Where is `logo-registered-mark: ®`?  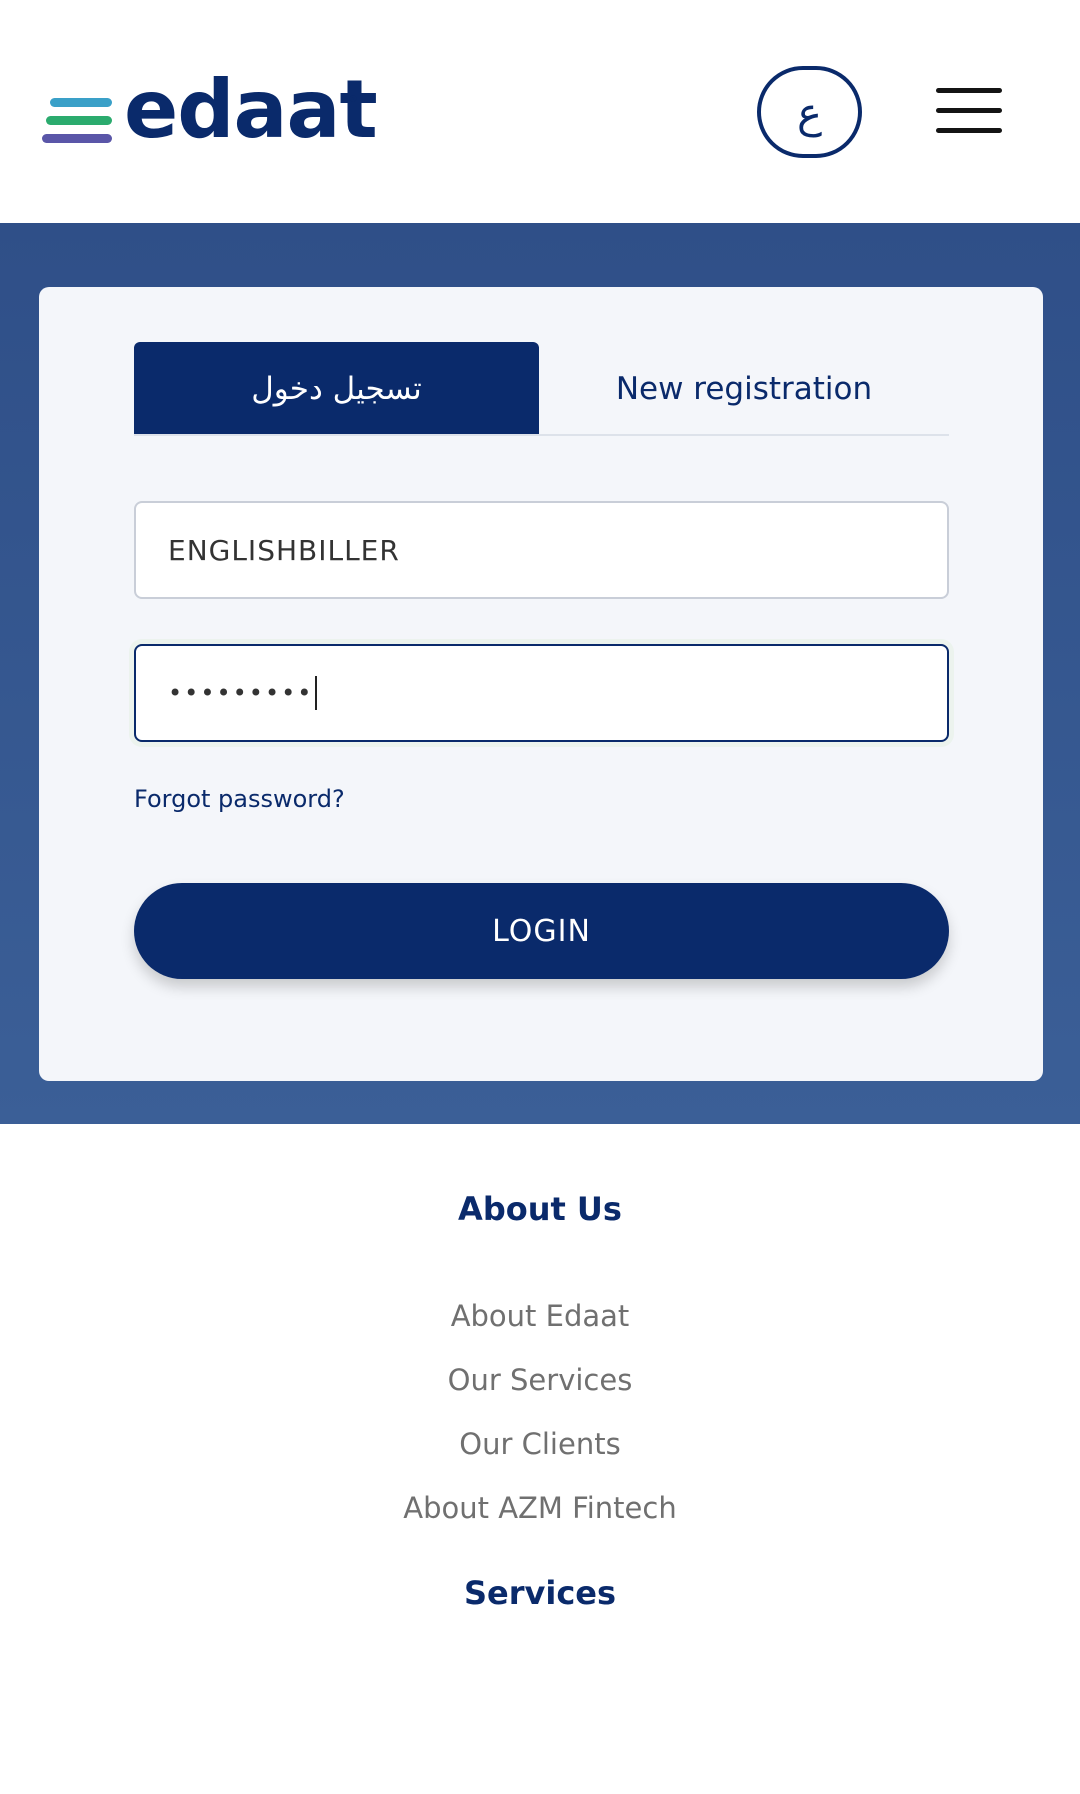 logo-registered-mark: ® is located at coordinates (353, 99).